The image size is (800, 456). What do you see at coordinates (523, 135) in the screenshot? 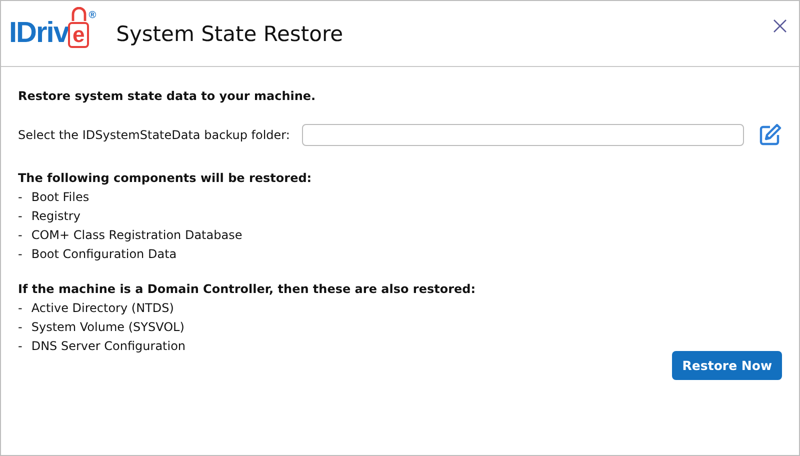
I see `folder-field` at bounding box center [523, 135].